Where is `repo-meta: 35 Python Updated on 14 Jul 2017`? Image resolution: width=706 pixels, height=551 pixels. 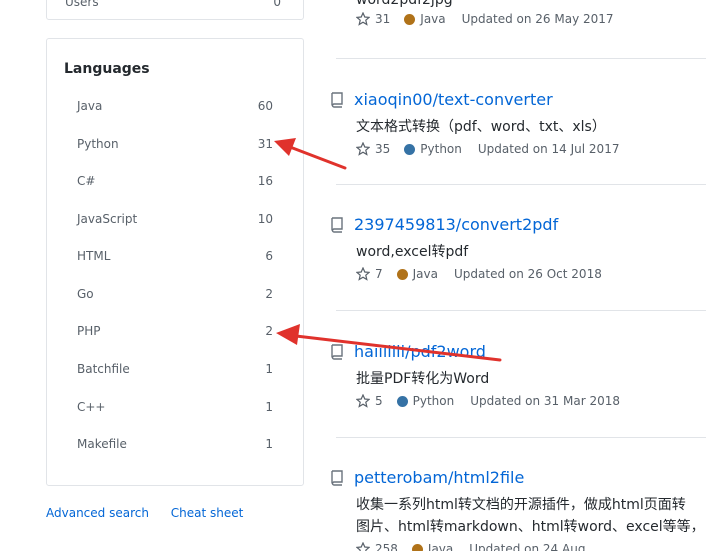 repo-meta: 35 Python Updated on 14 Jul 2017 is located at coordinates (487, 149).